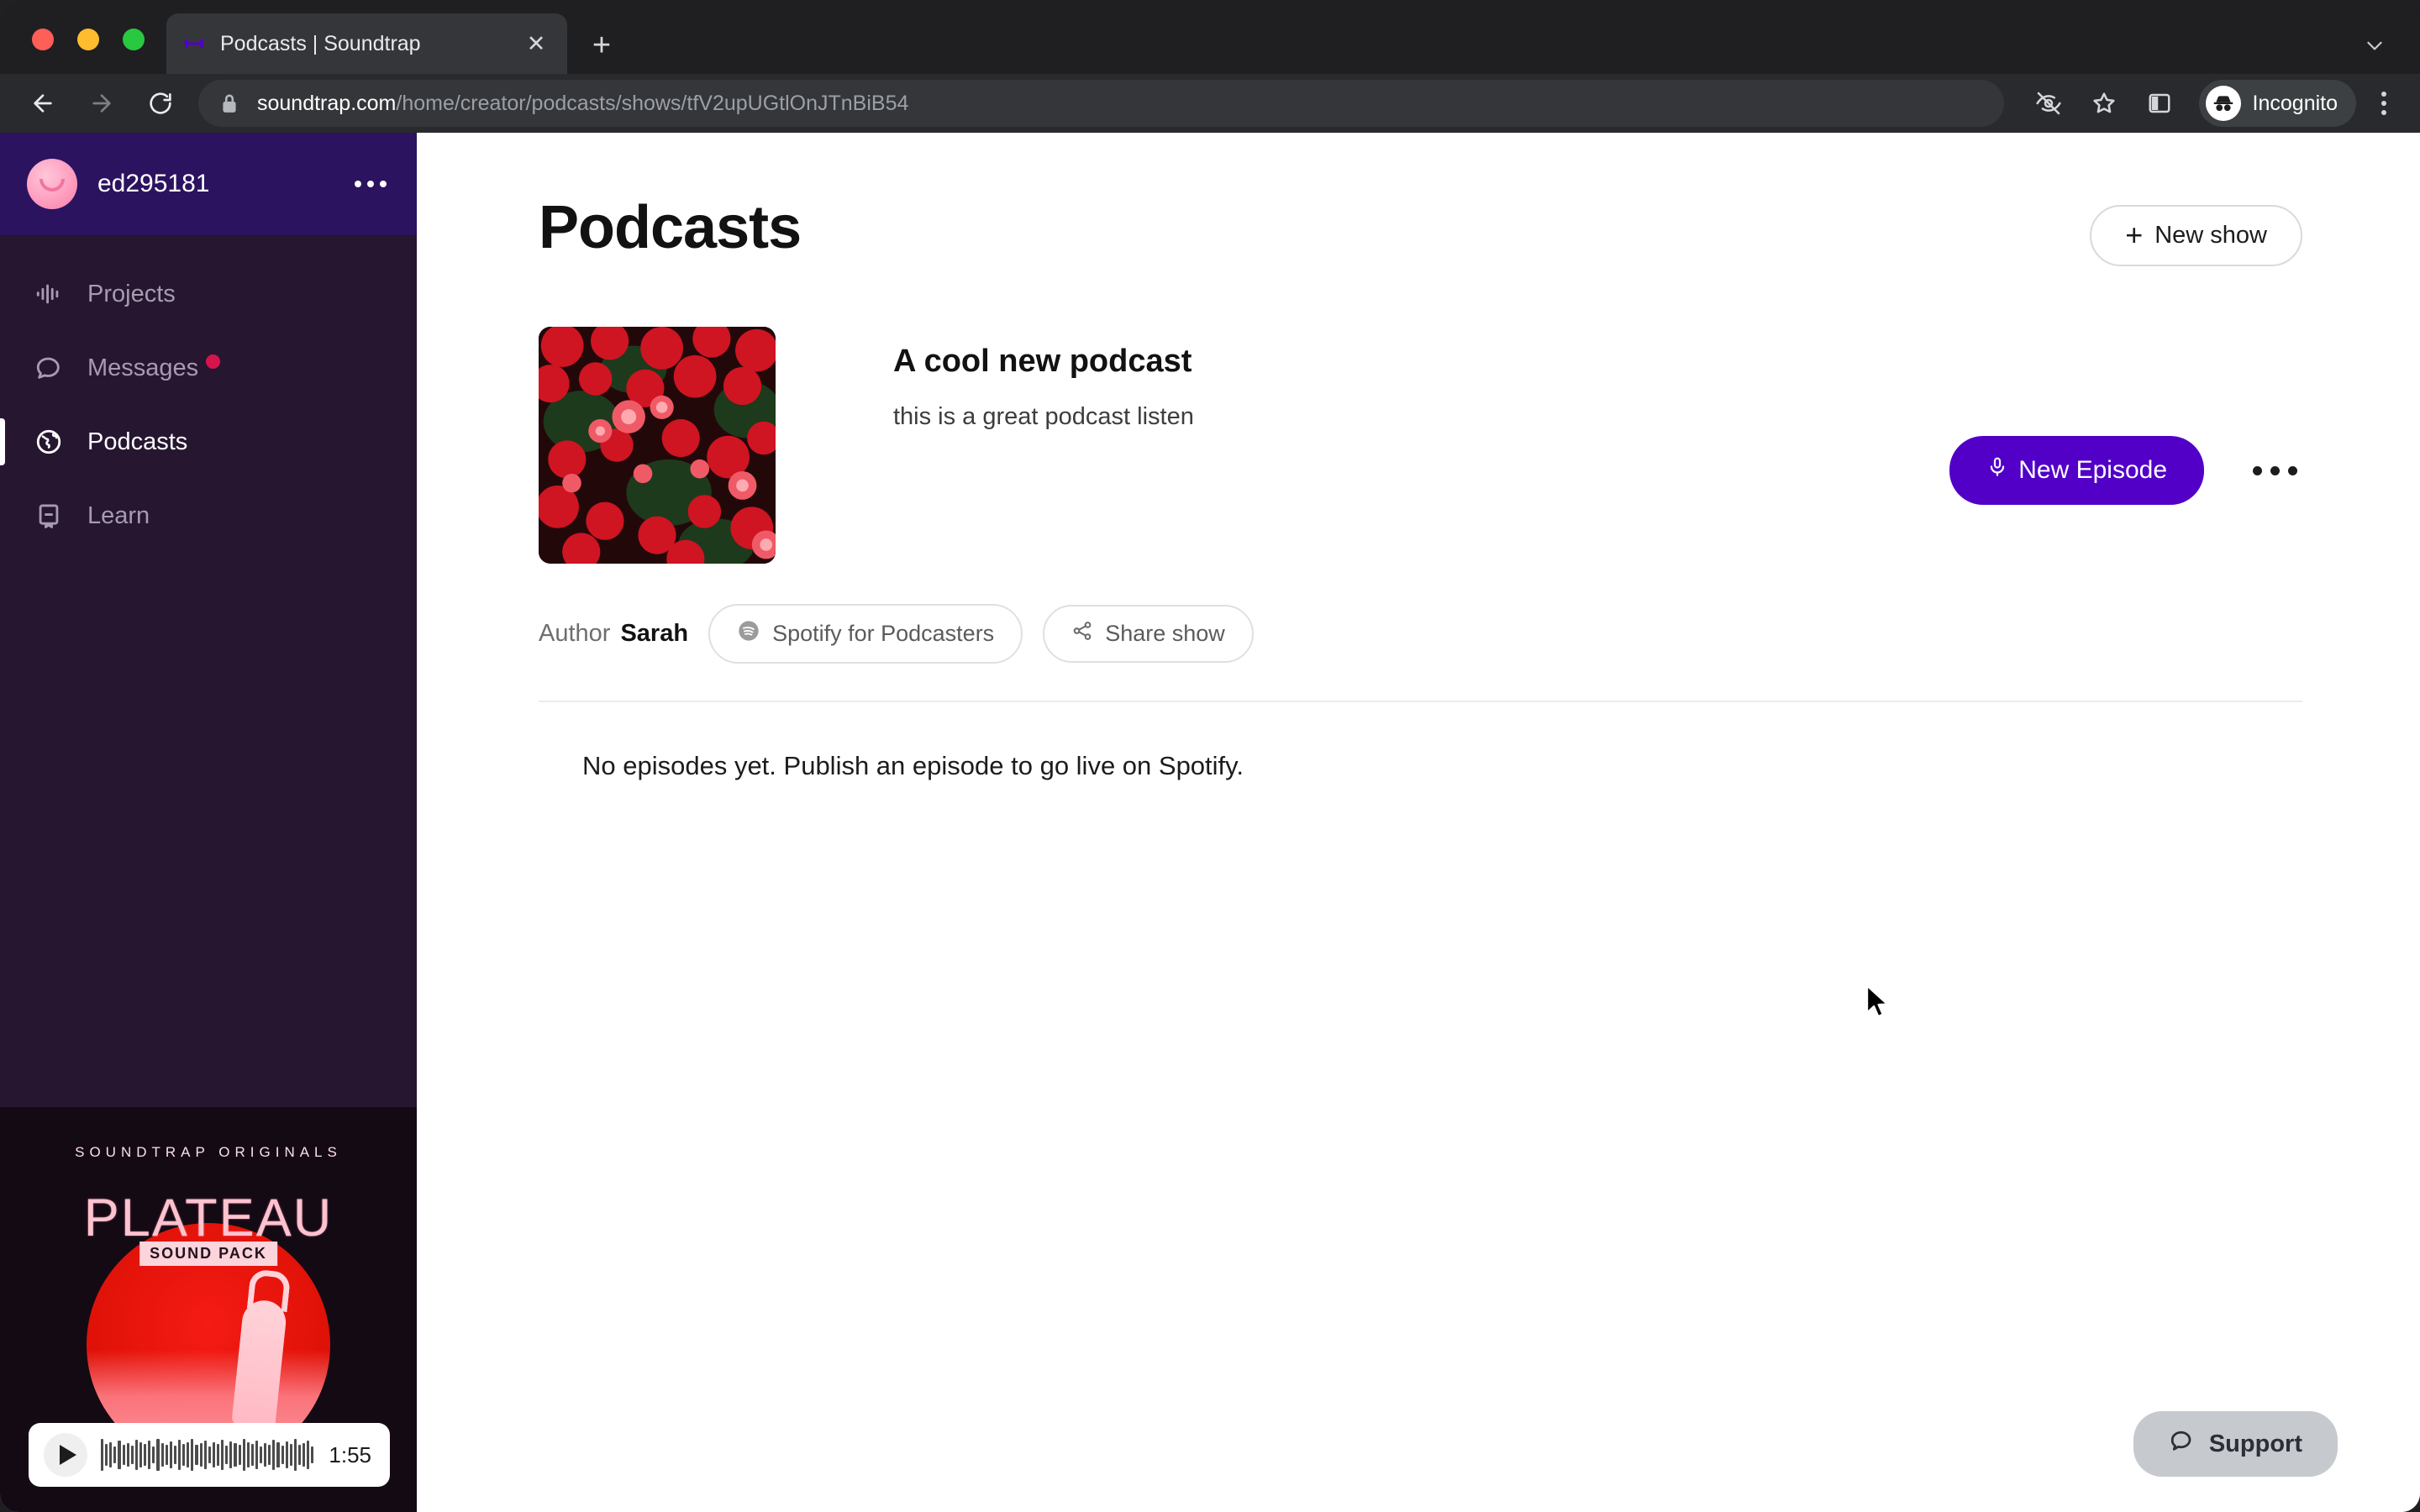 The image size is (2420, 1512). I want to click on side-panel-icon, so click(2159, 103).